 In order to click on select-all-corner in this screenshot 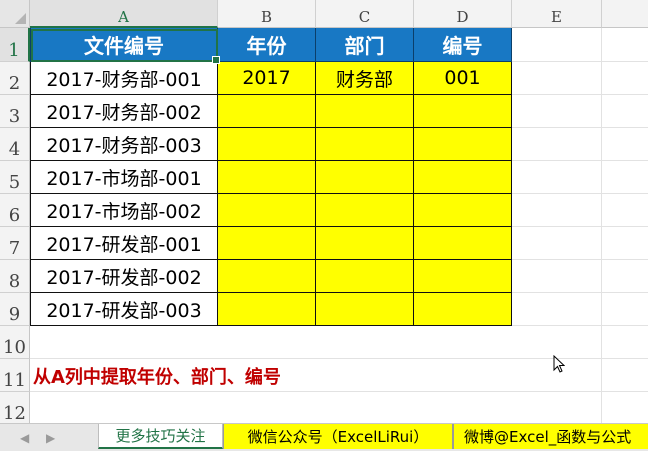, I will do `click(15, 14)`.